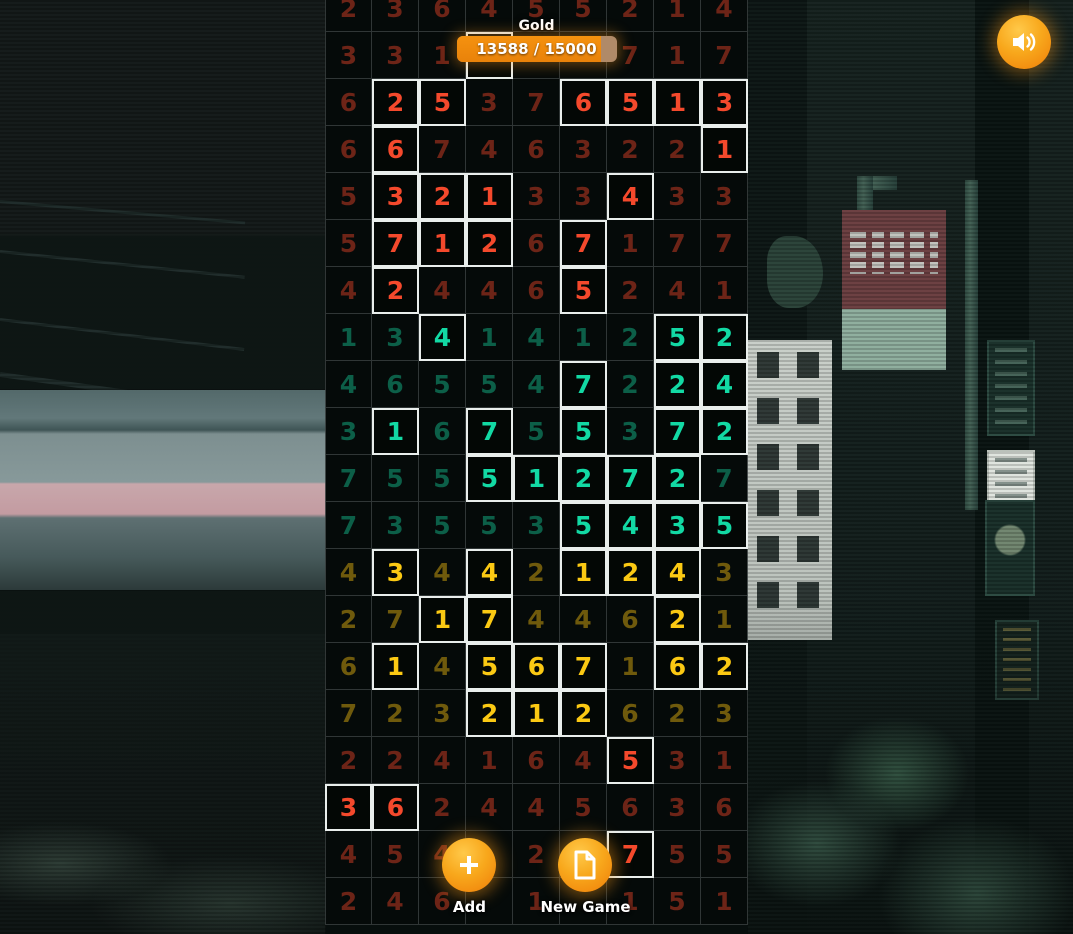 This screenshot has width=1073, height=934. I want to click on new-game-button: New Game, so click(585, 877).